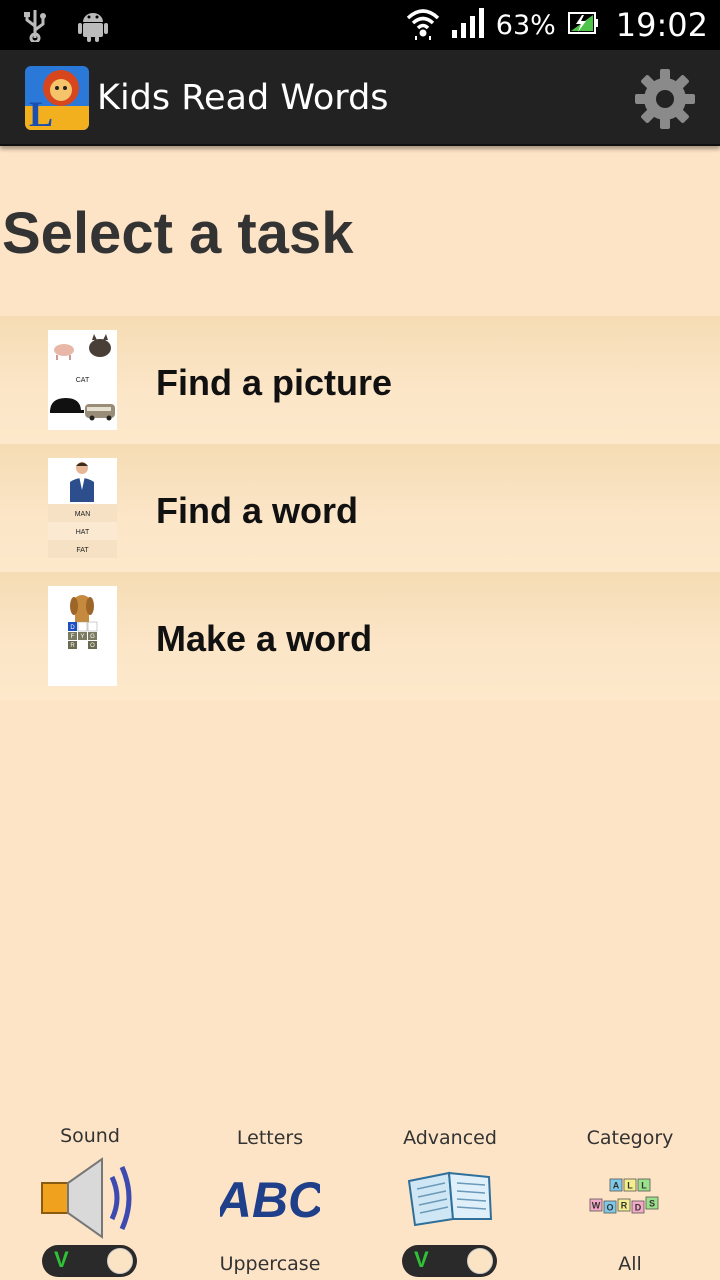  What do you see at coordinates (243, 98) in the screenshot?
I see `app-title: Kids Read Words` at bounding box center [243, 98].